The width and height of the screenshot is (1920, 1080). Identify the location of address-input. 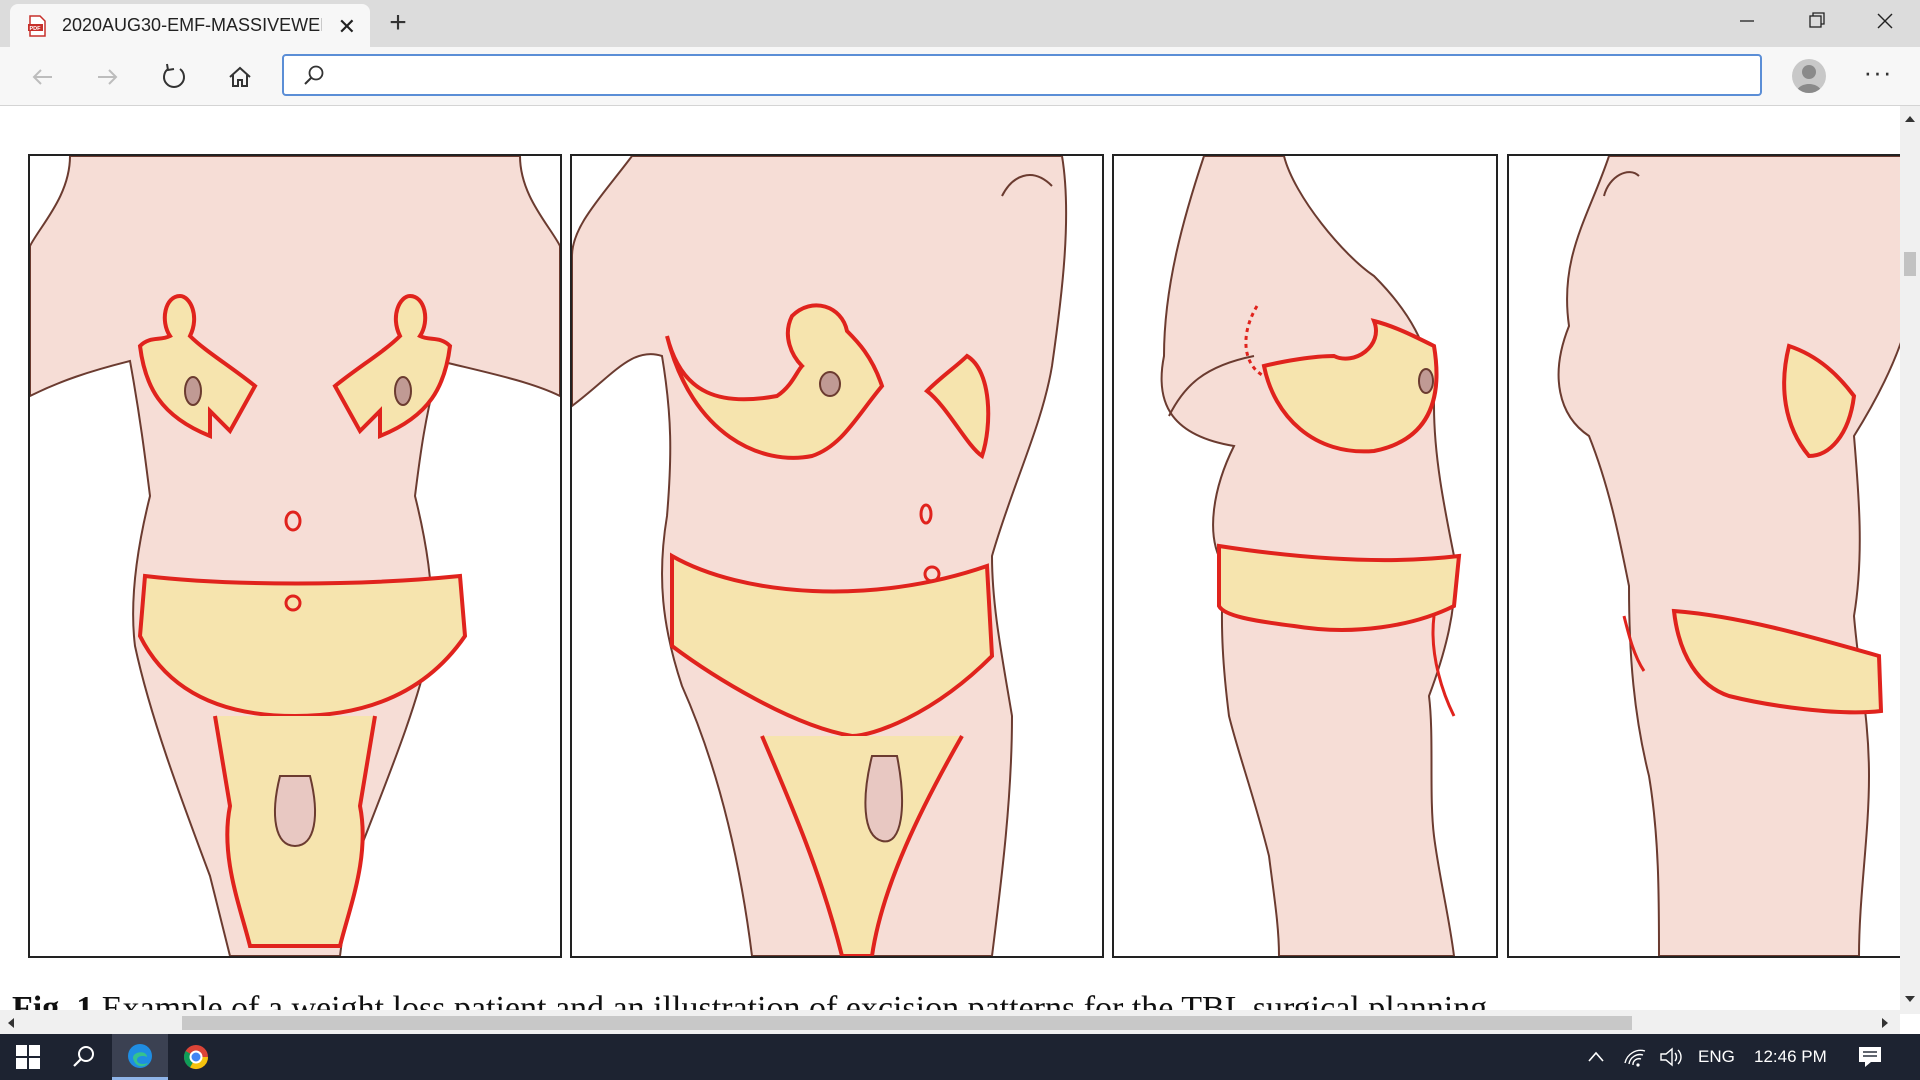
(1036, 76).